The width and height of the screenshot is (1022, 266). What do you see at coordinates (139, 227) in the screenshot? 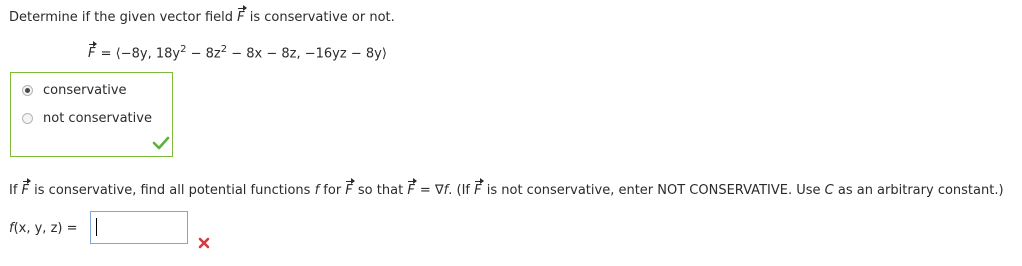
I see `potential-function-input` at bounding box center [139, 227].